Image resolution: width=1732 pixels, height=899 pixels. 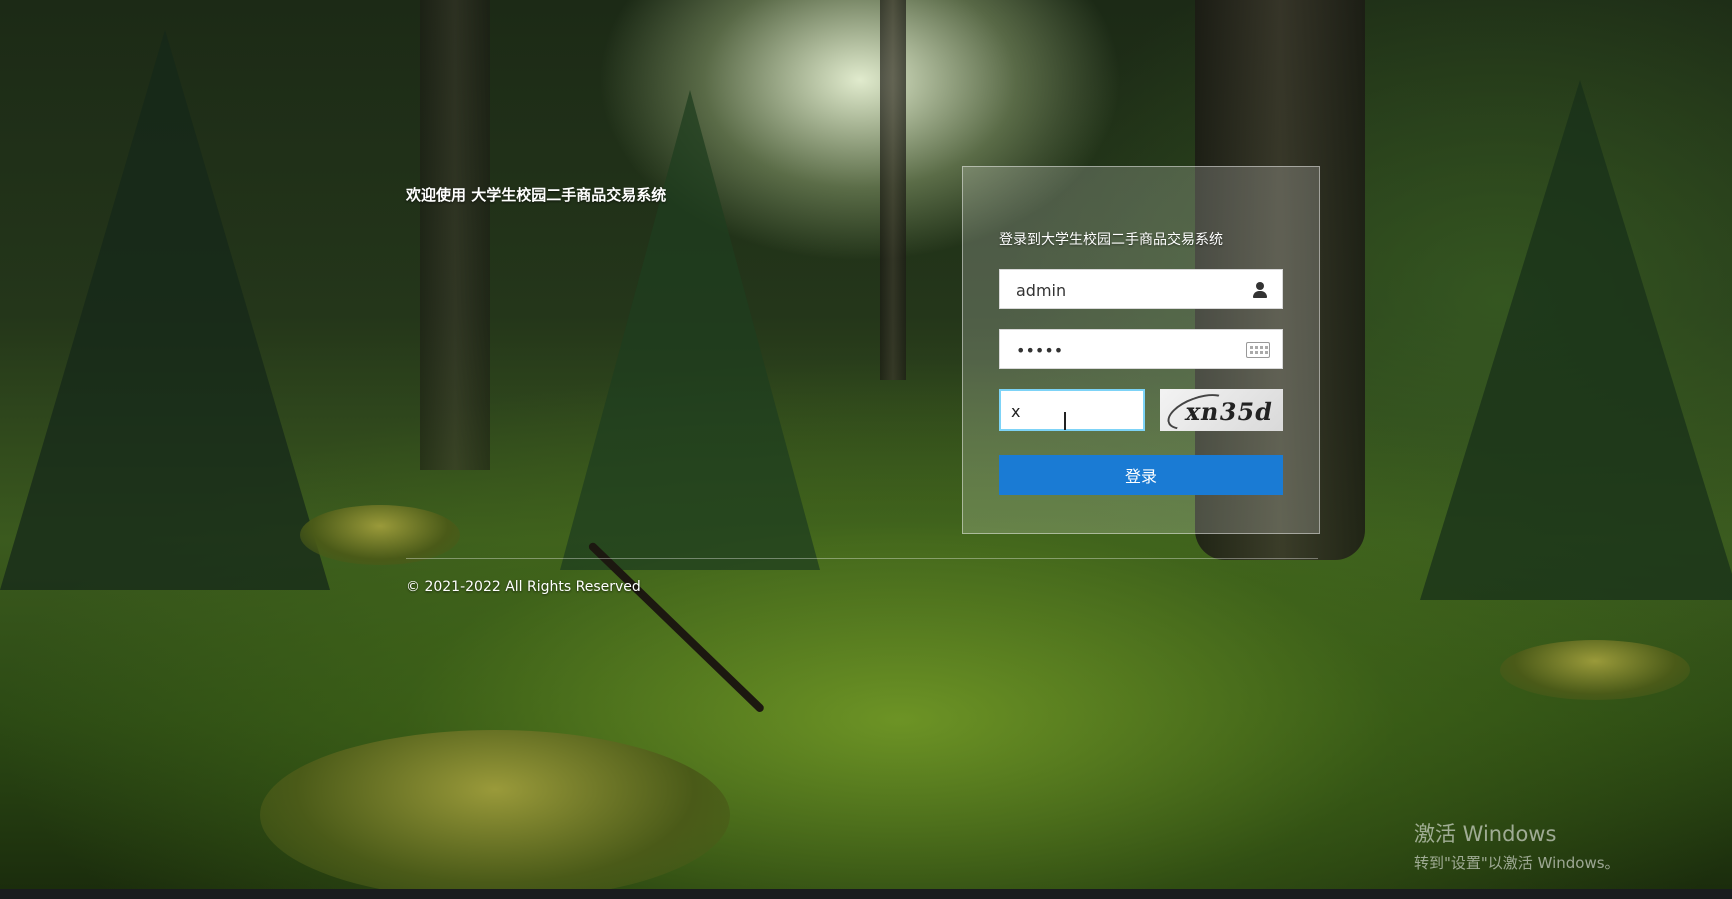 What do you see at coordinates (1485, 834) in the screenshot?
I see `activation-title: 激活 Windows` at bounding box center [1485, 834].